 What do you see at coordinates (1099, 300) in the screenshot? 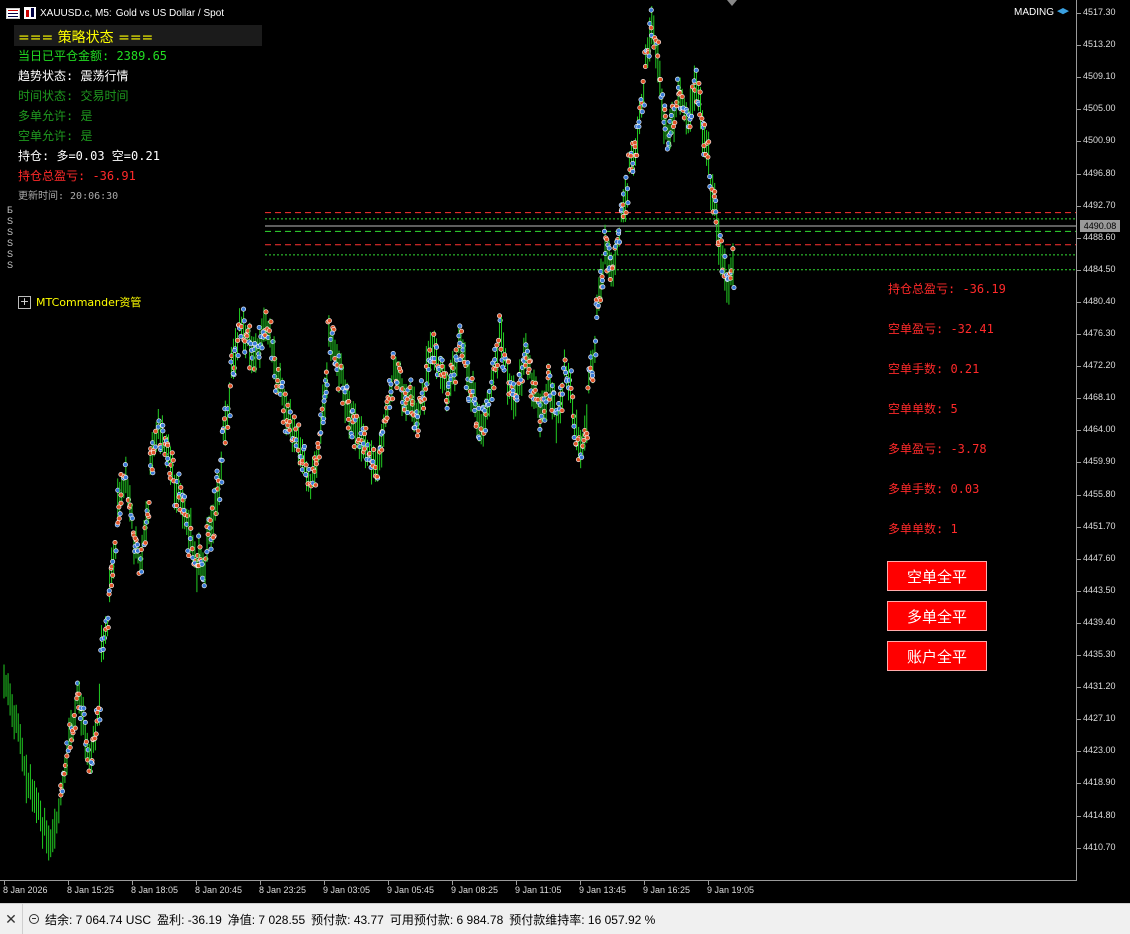
I see `price-label: 4480.40` at bounding box center [1099, 300].